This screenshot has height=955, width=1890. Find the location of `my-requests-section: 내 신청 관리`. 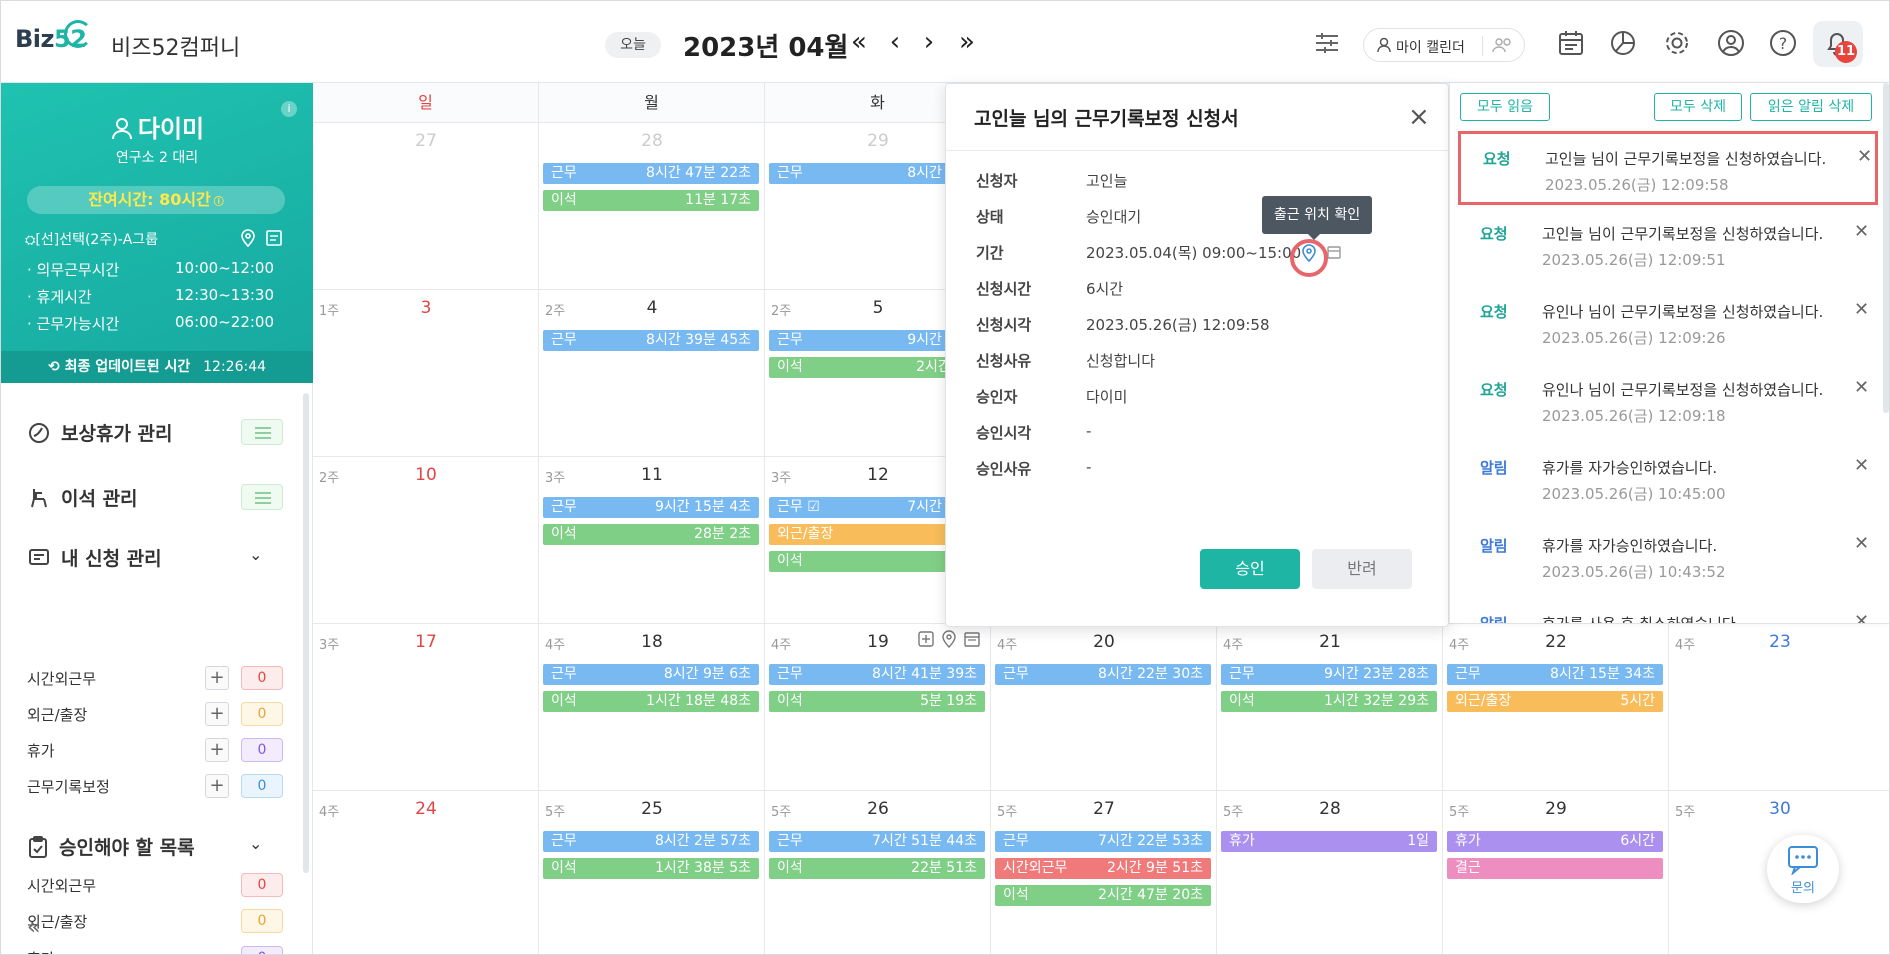

my-requests-section: 내 신청 관리 is located at coordinates (94, 557).